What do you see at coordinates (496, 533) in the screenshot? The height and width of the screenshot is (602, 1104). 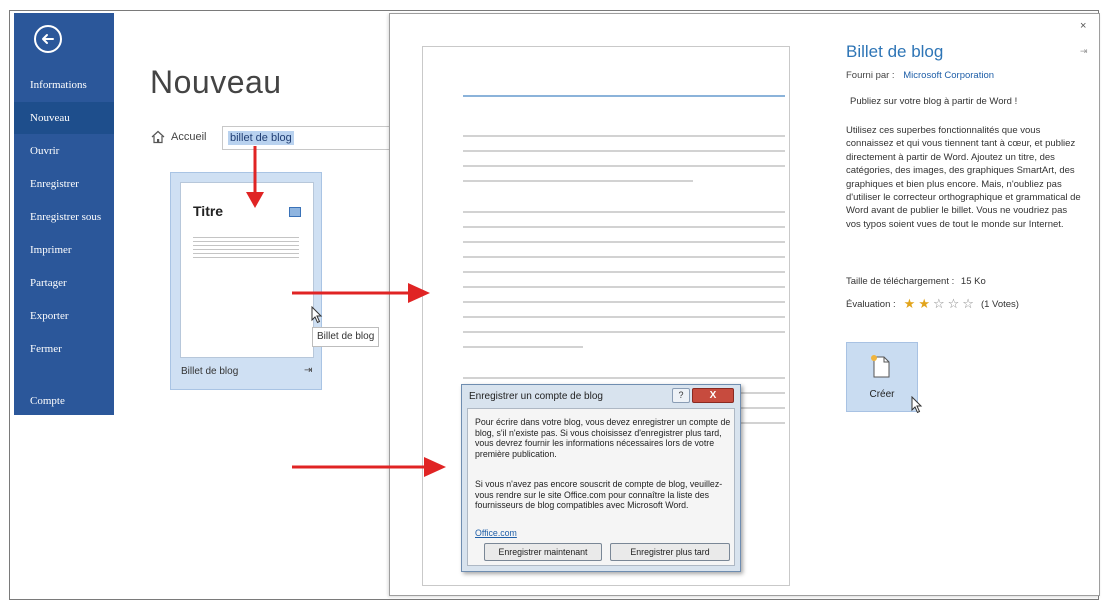 I see `office-com-link: Office.com` at bounding box center [496, 533].